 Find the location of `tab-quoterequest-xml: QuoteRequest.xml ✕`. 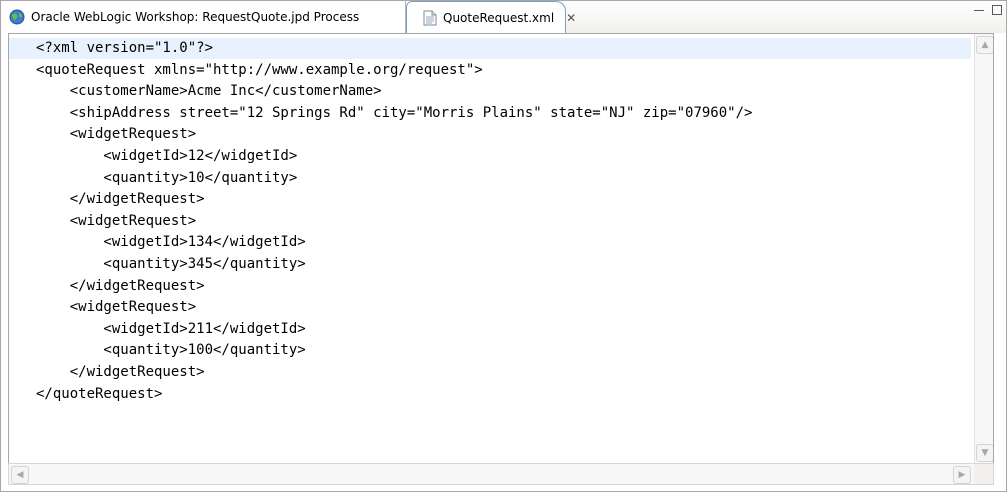

tab-quoterequest-xml: QuoteRequest.xml ✕ is located at coordinates (491, 17).